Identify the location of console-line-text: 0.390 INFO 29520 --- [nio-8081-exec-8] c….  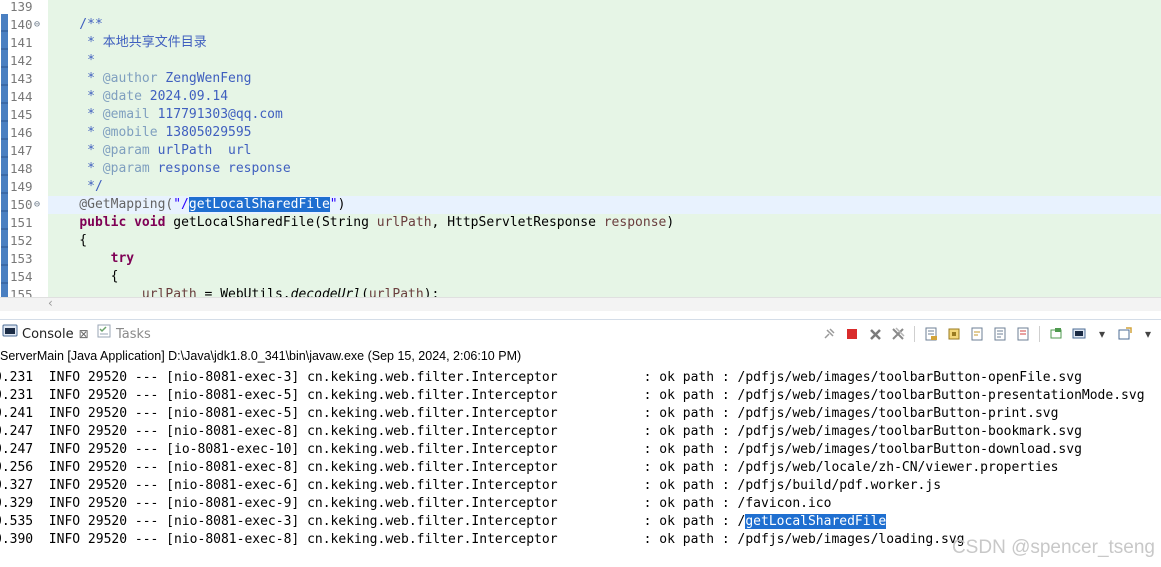
(482, 539).